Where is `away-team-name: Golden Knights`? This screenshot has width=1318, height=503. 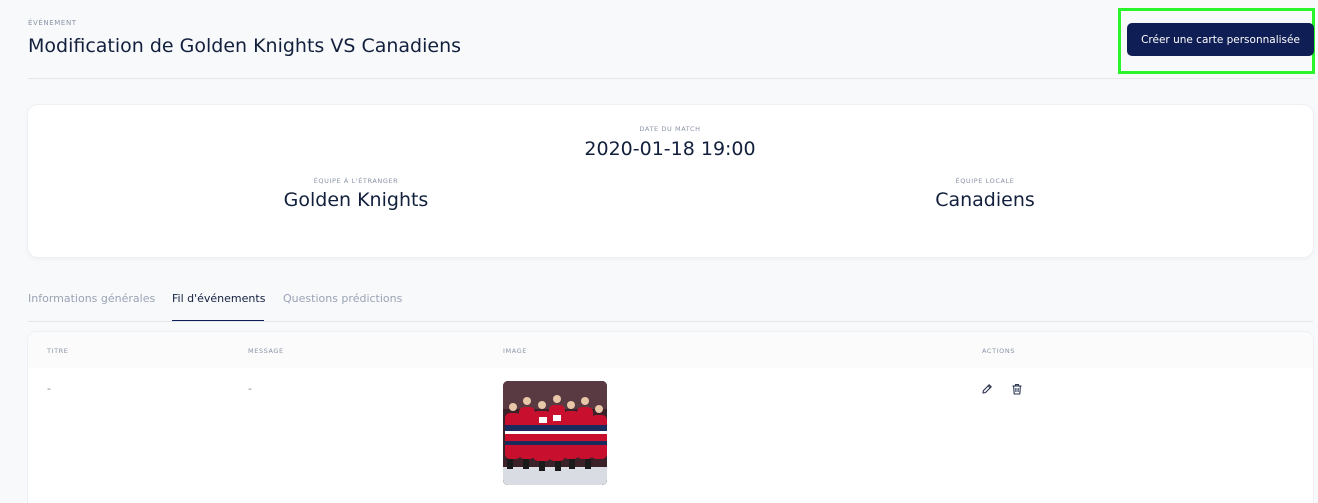 away-team-name: Golden Knights is located at coordinates (356, 200).